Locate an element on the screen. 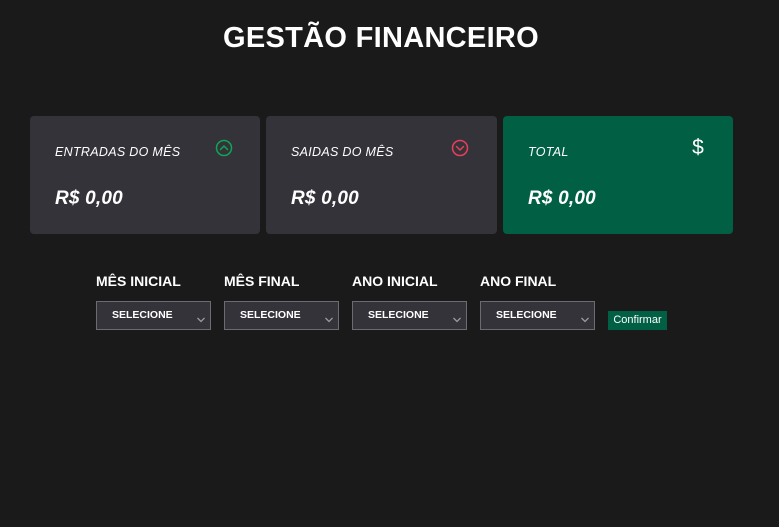 The width and height of the screenshot is (779, 527). filter-end-month: MÊS FINAL SELECIONE is located at coordinates (281, 301).